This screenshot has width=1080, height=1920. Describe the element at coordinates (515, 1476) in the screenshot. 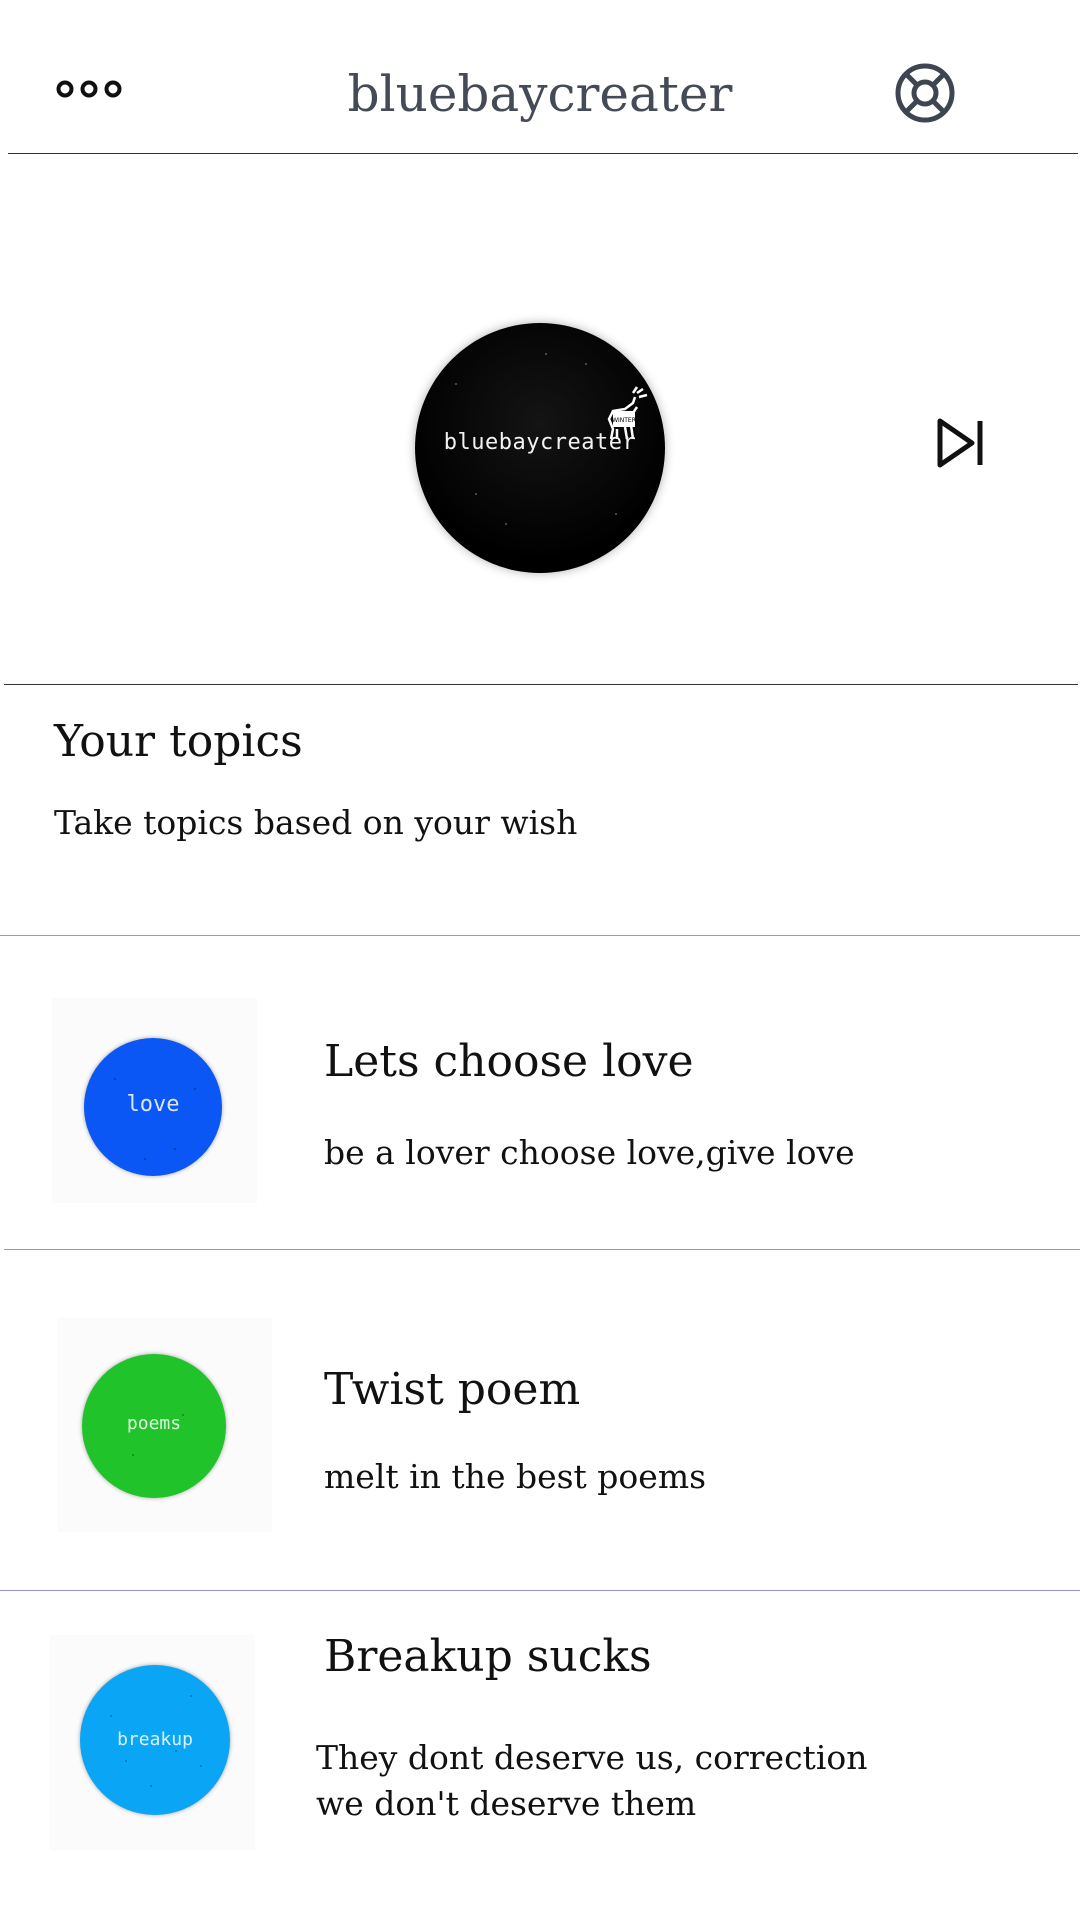

I see `topic-description: melt in the best poems` at that location.